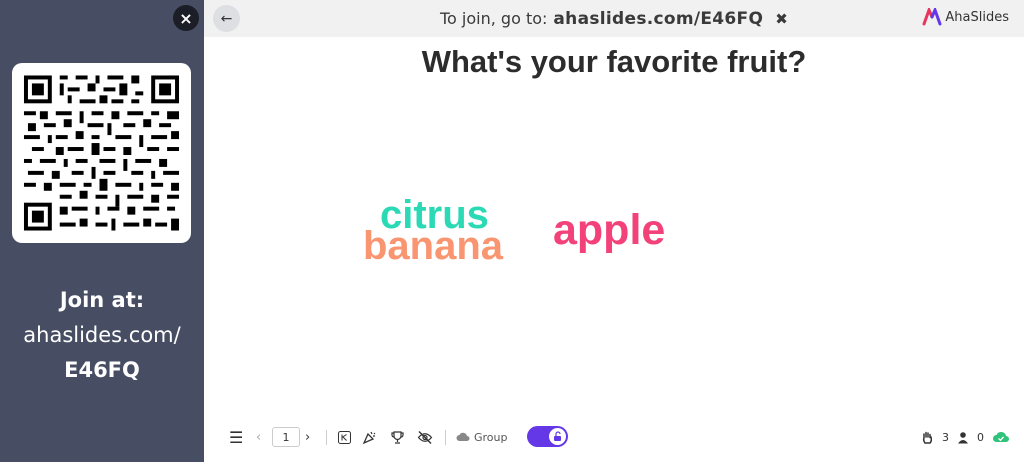  I want to click on word-cloud-word: apple, so click(609, 230).